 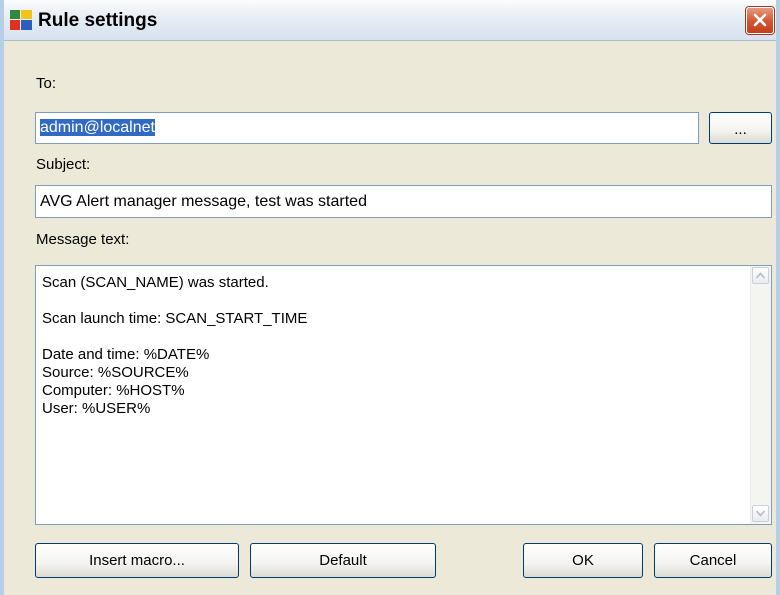 I want to click on message-text-label: Message text:, so click(x=83, y=239).